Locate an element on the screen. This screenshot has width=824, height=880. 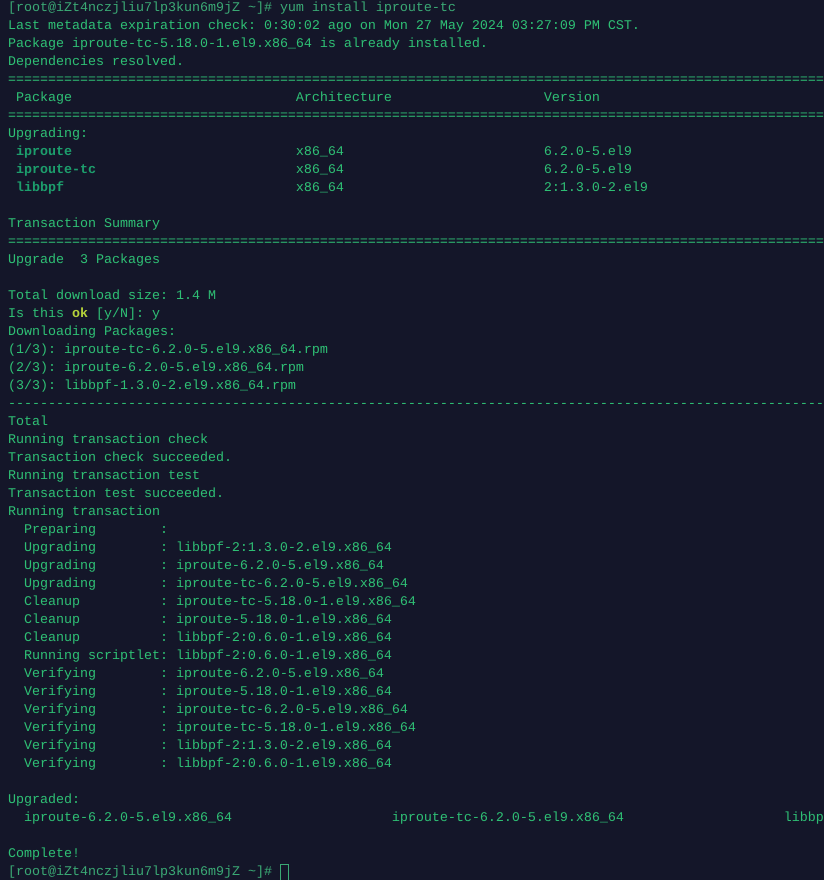
output-line: (3/3): libbpf-1.3.0-2.el9.x86_64.rpm is located at coordinates (152, 387).